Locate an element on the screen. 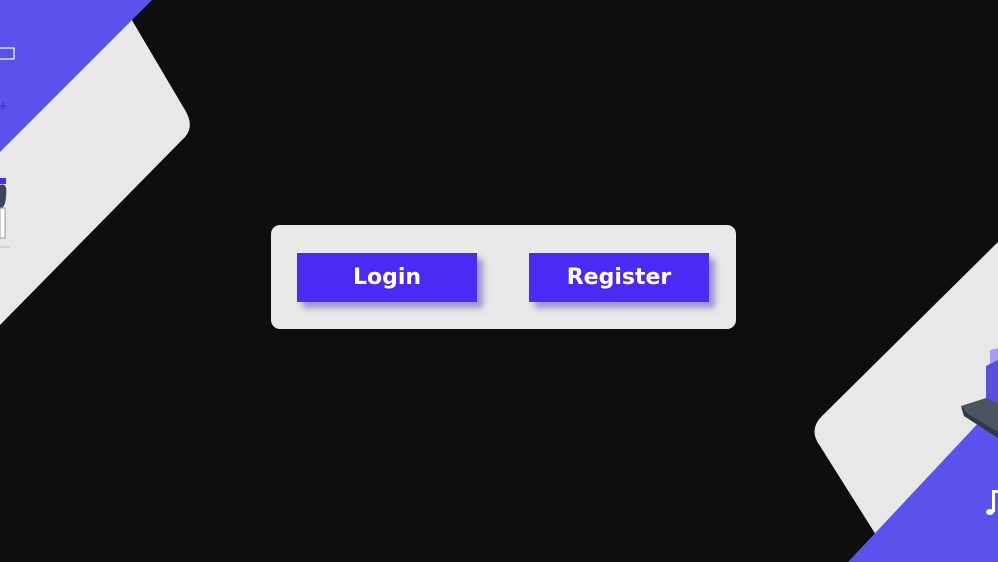  music-note-icon is located at coordinates (992, 502).